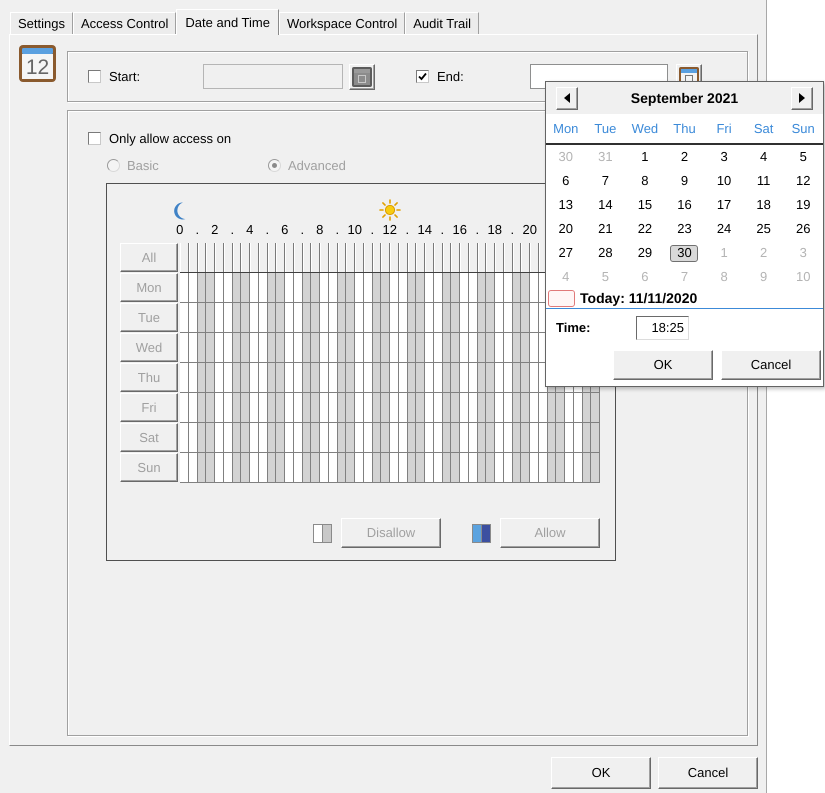 This screenshot has height=793, width=825. What do you see at coordinates (113, 165) in the screenshot?
I see `radio-button` at bounding box center [113, 165].